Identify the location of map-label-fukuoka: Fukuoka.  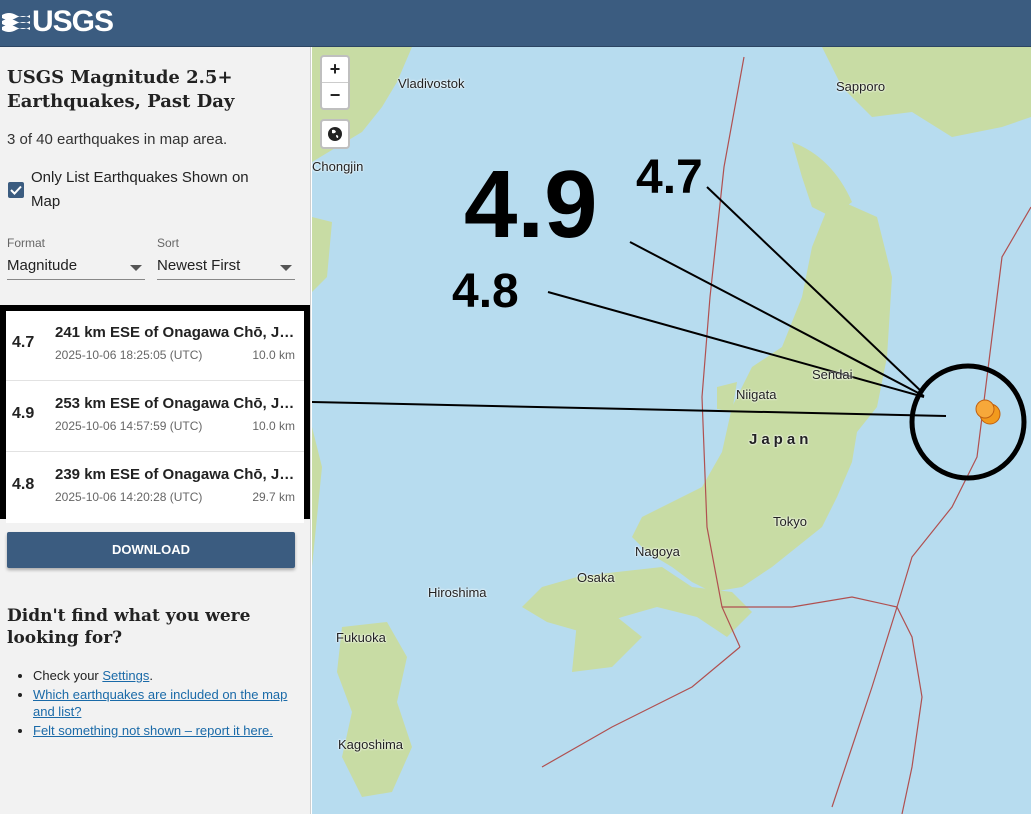
(361, 637).